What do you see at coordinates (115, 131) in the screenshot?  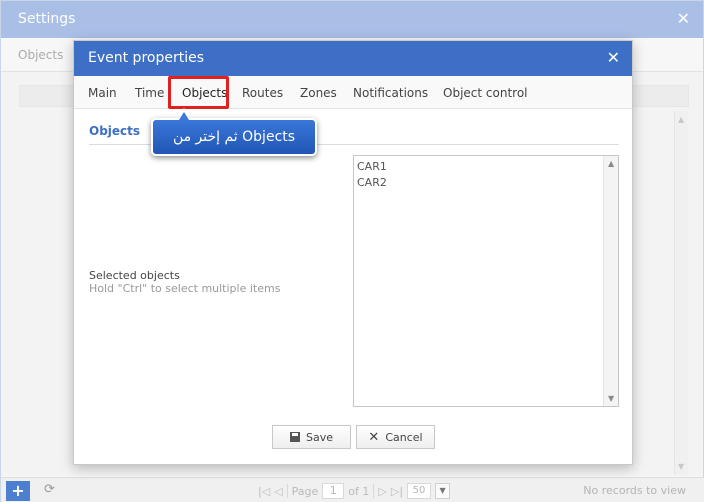 I see `section-title: Objects` at bounding box center [115, 131].